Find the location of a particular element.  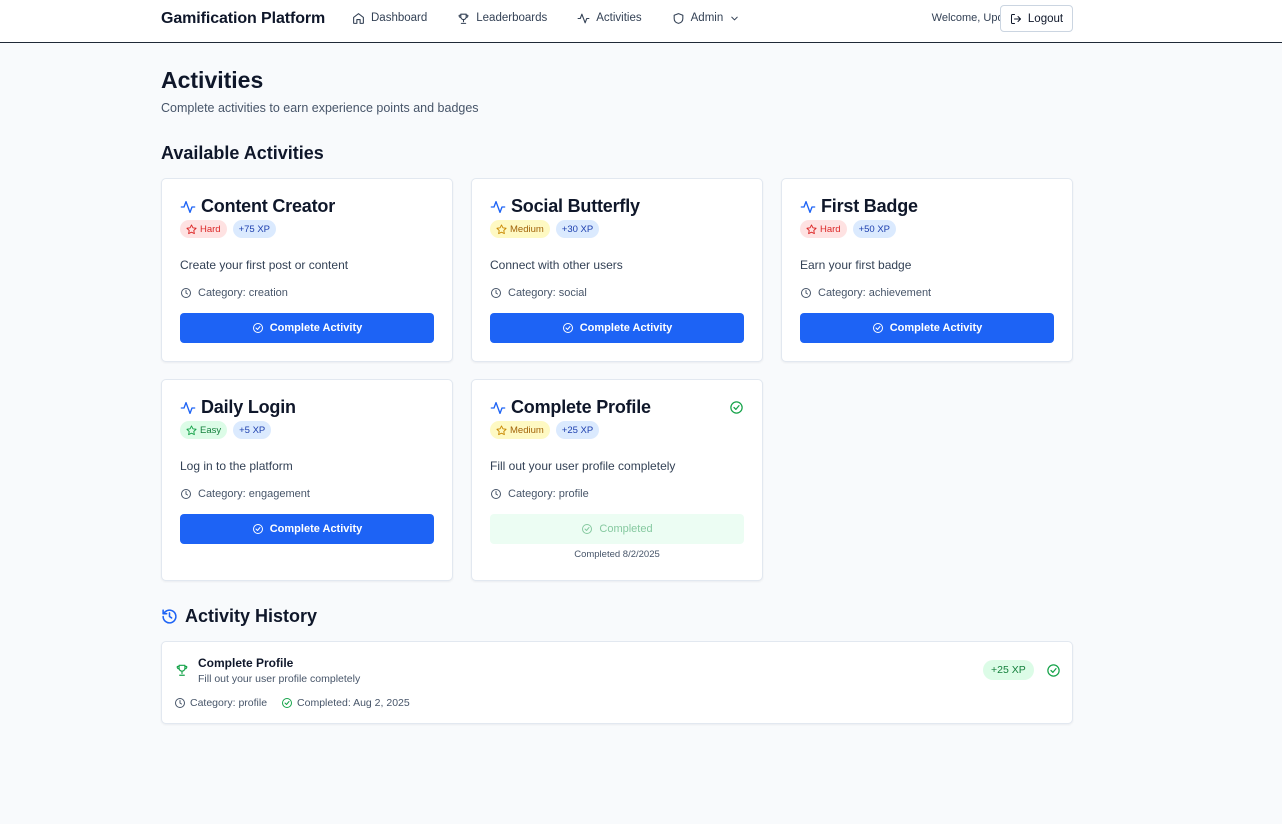

brand-name: Gamification Platform is located at coordinates (243, 19).